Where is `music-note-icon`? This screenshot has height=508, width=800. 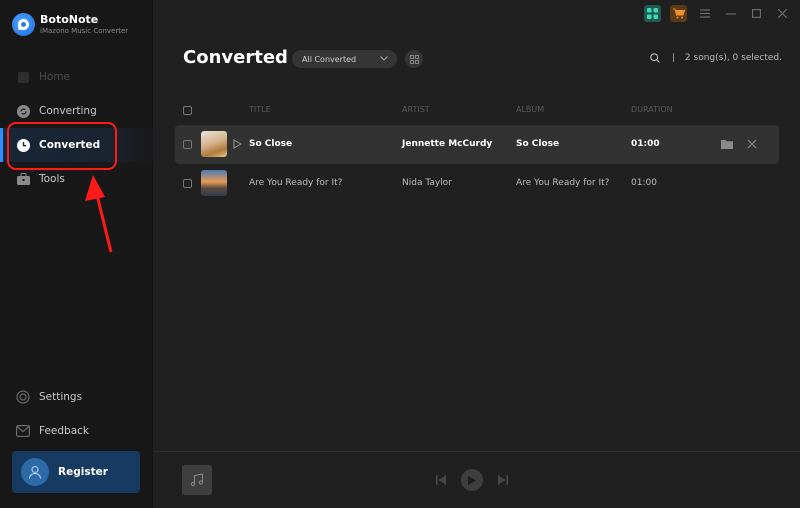
music-note-icon is located at coordinates (197, 480).